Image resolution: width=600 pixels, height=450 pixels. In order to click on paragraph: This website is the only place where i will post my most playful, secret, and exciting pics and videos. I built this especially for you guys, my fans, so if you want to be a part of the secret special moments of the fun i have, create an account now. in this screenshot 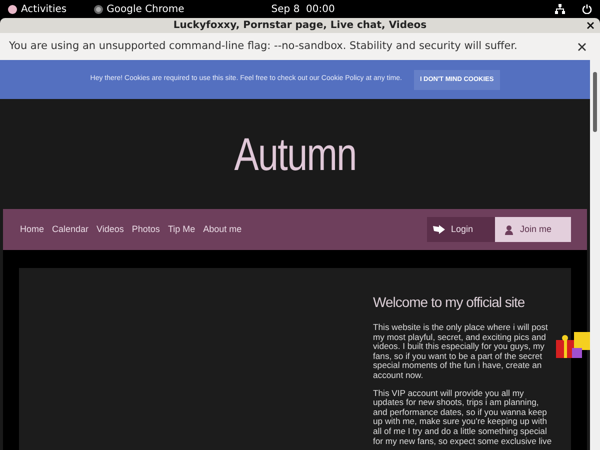, I will do `click(461, 352)`.